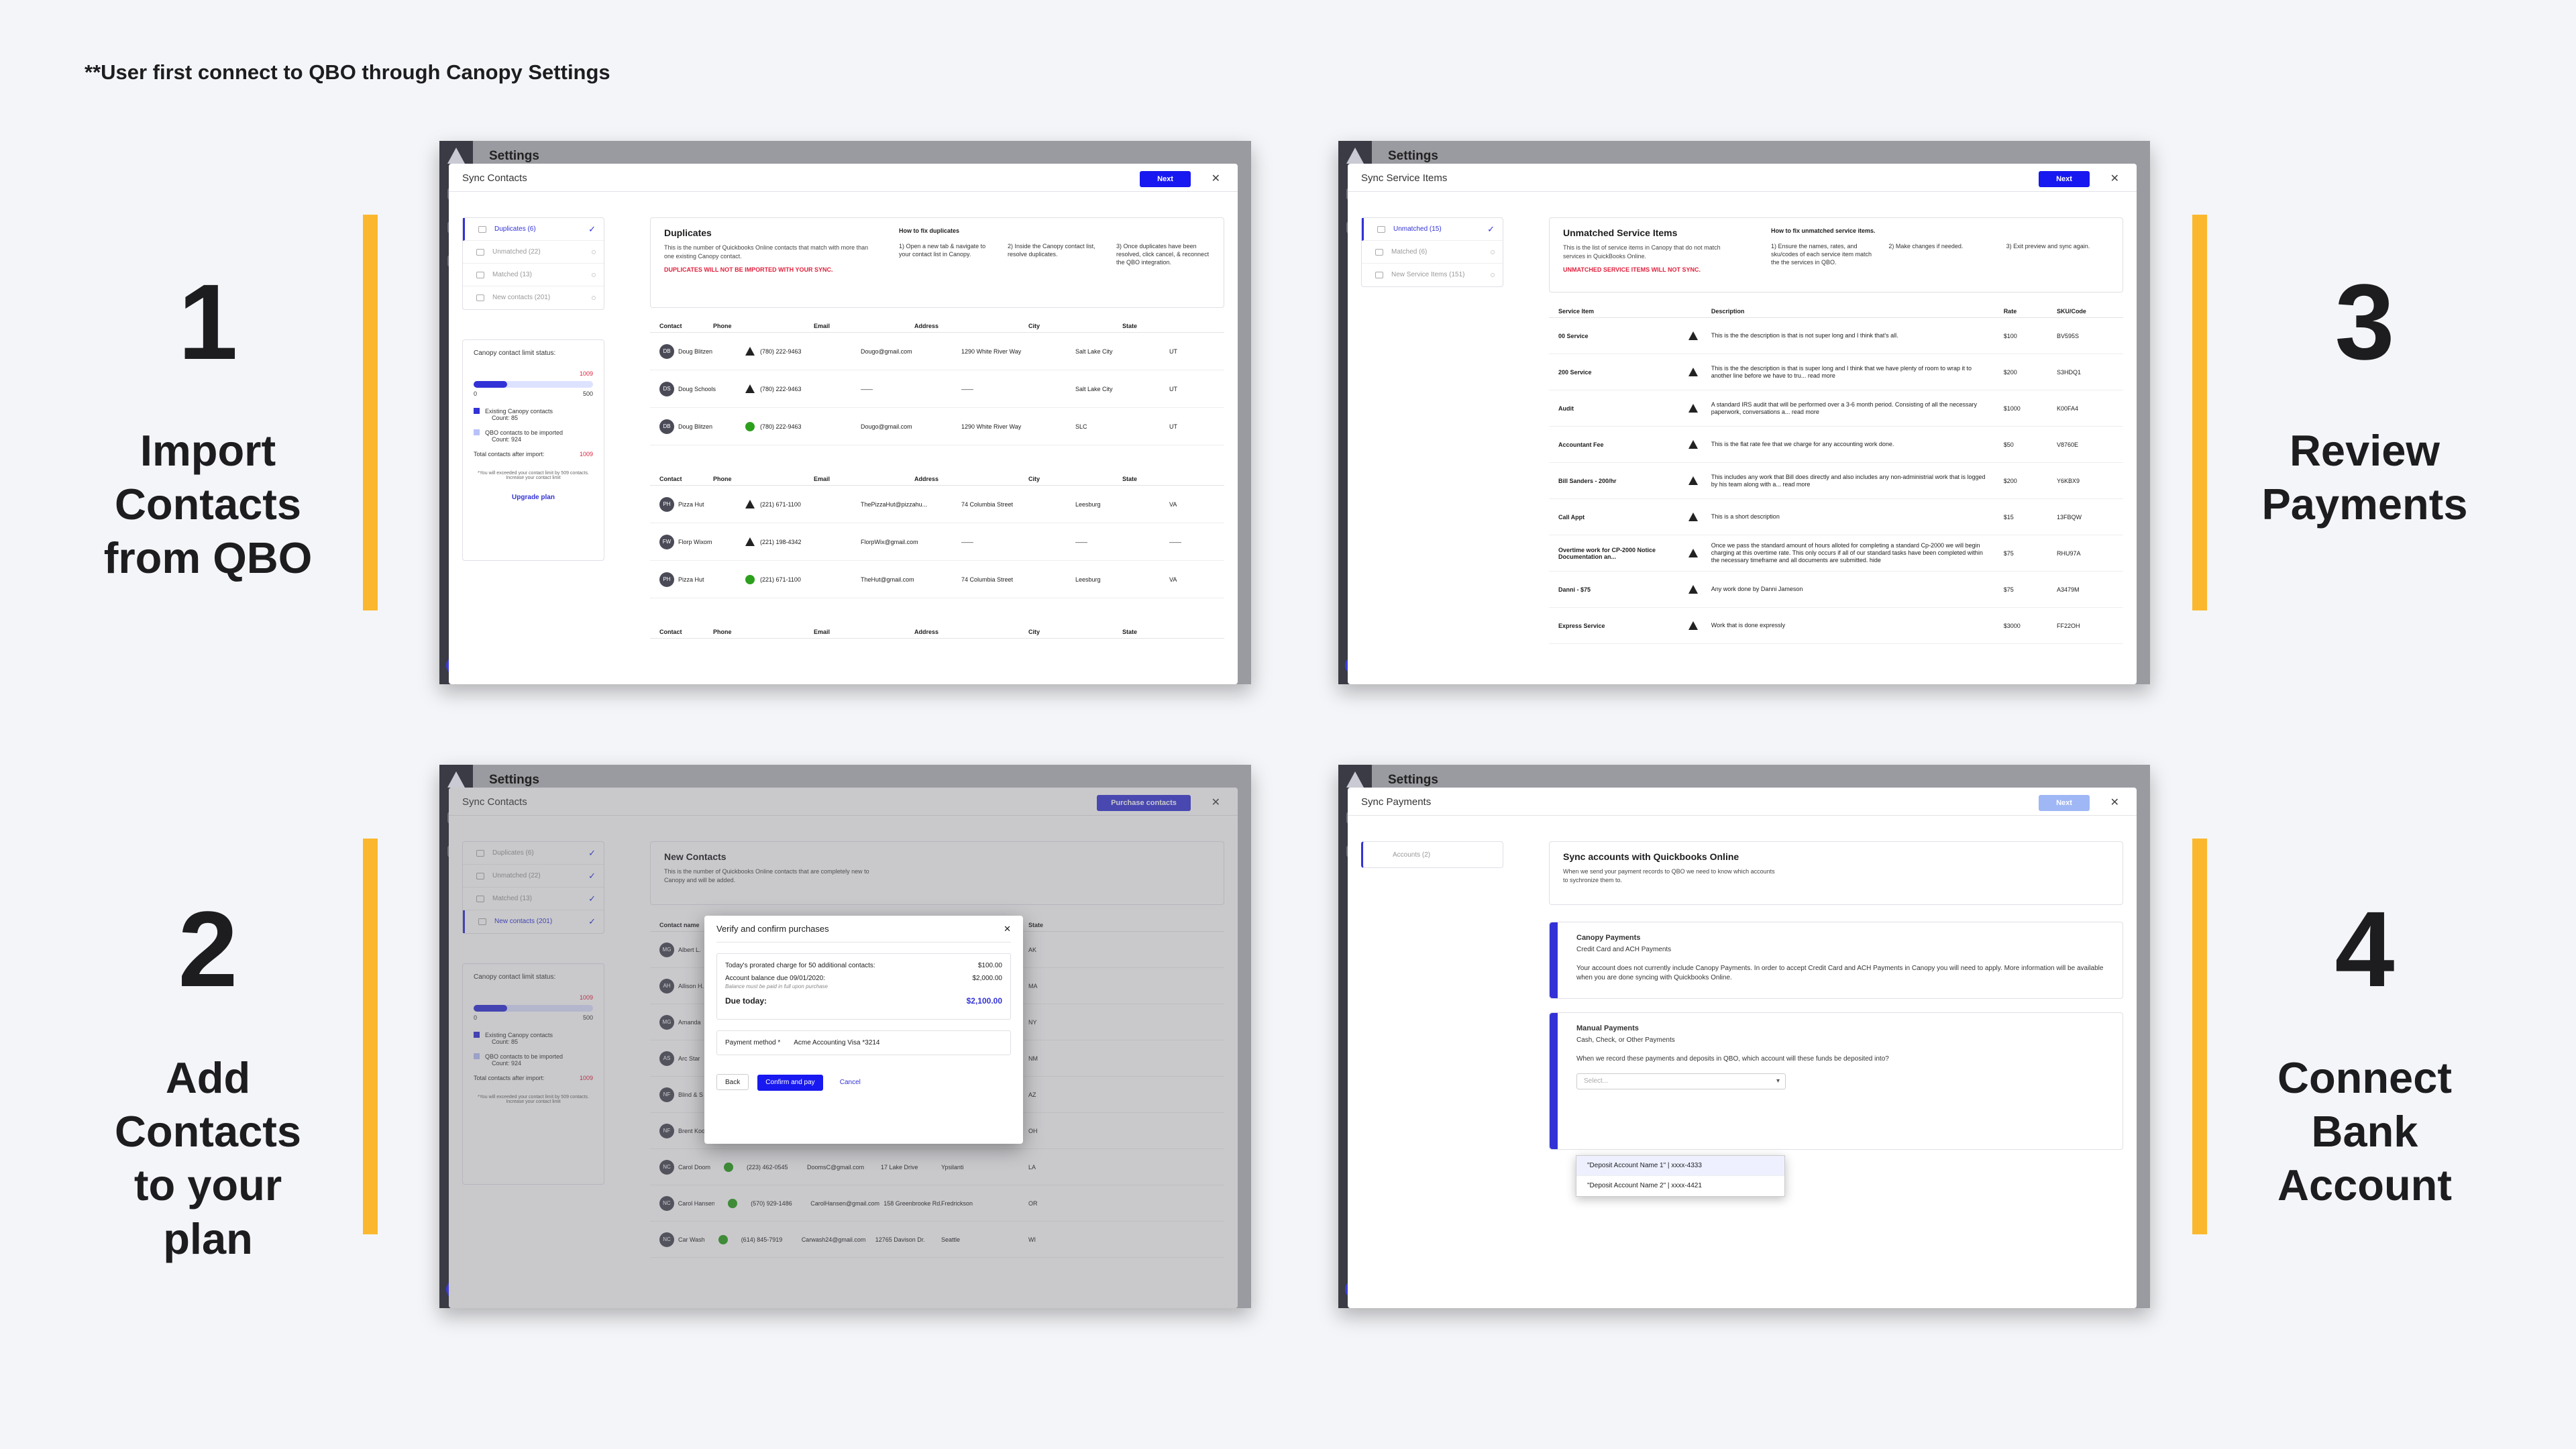 The image size is (2576, 1449). I want to click on table-cell: 74 Columbia Street, so click(987, 579).